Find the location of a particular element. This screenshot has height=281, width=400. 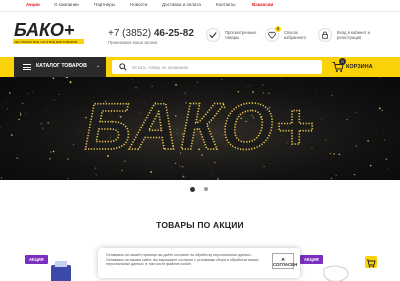

nav-link-about: О компании is located at coordinates (66, 4).